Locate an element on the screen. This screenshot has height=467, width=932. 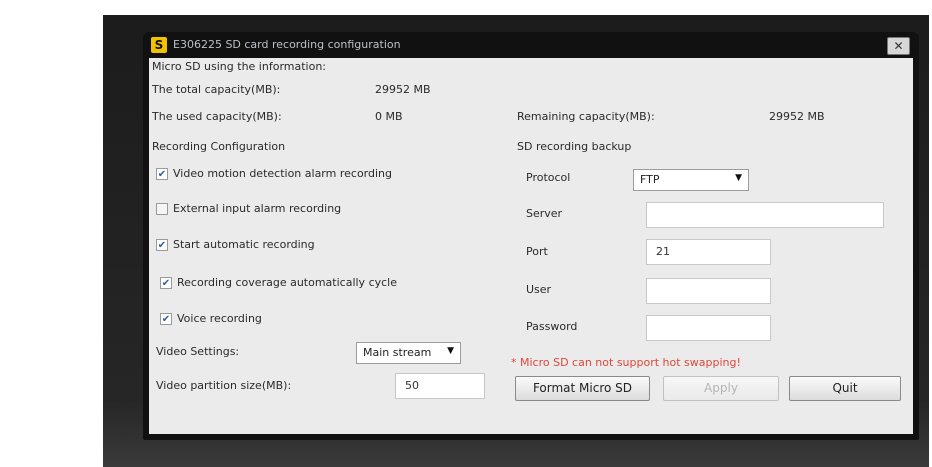
motion-alarm-checkbox: ✔ is located at coordinates (162, 174).